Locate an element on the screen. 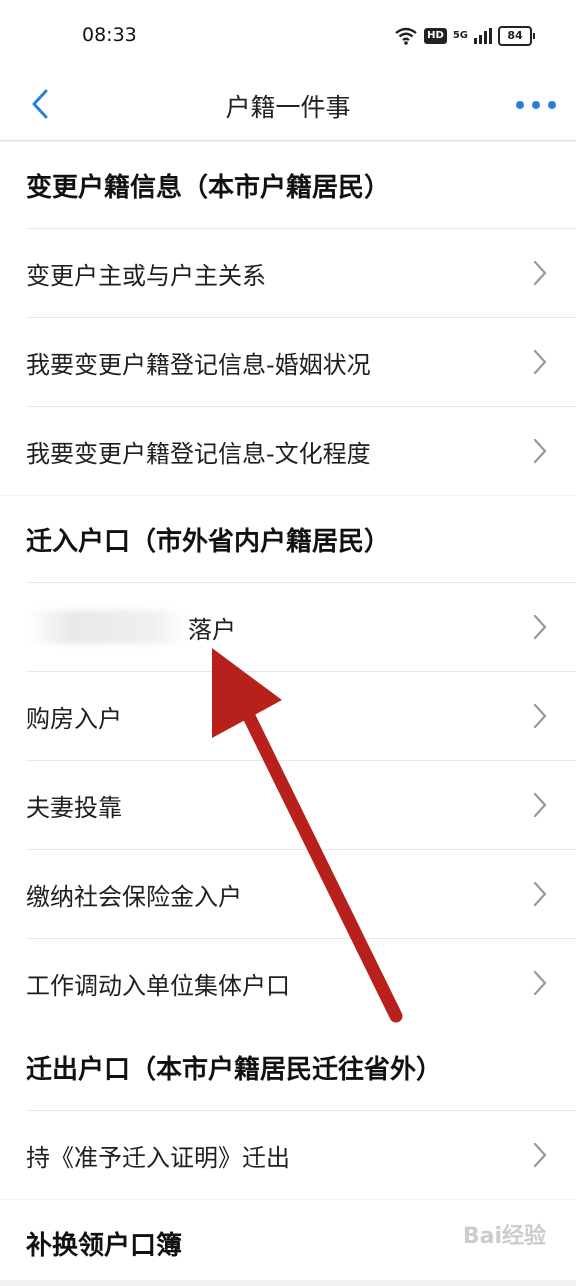  list-item: 持《准予迁入证明》迁出 is located at coordinates (301, 1154).